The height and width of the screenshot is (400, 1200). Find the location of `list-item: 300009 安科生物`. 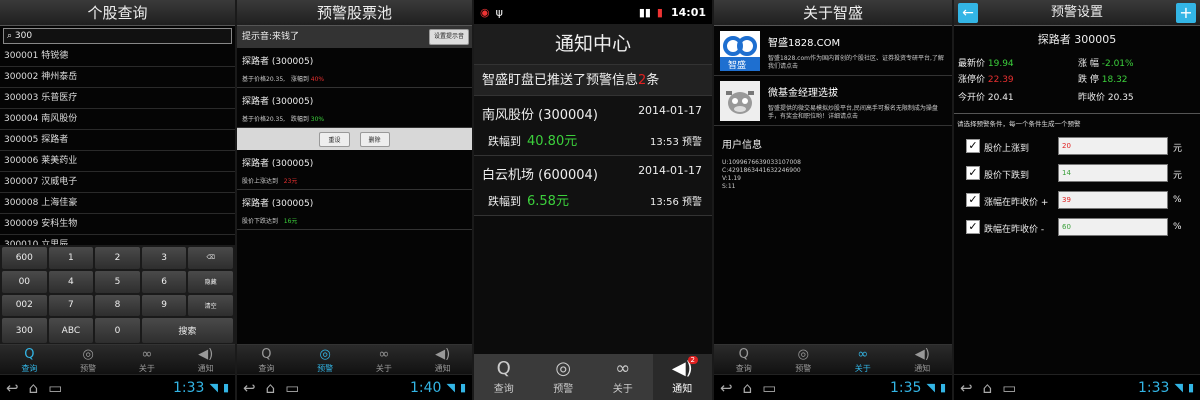

list-item: 300009 安科生物 is located at coordinates (117, 224).